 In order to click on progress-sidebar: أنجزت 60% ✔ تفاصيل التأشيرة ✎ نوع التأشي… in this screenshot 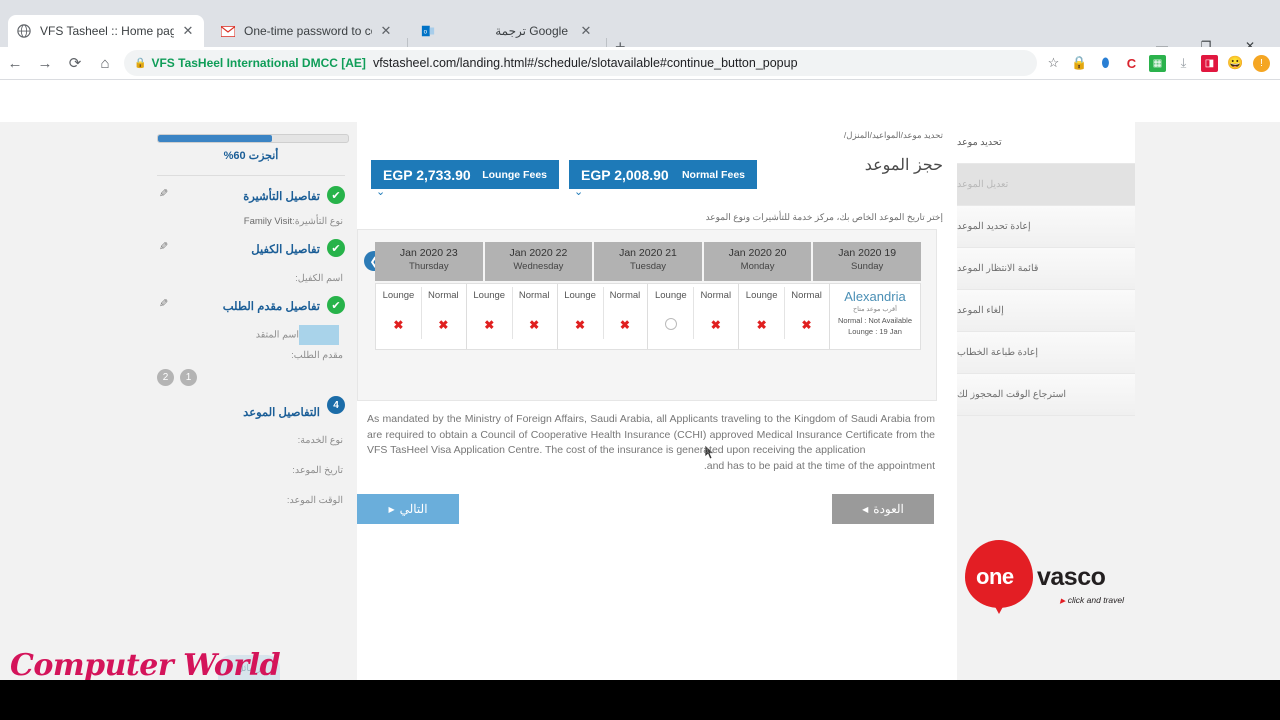, I will do `click(251, 401)`.